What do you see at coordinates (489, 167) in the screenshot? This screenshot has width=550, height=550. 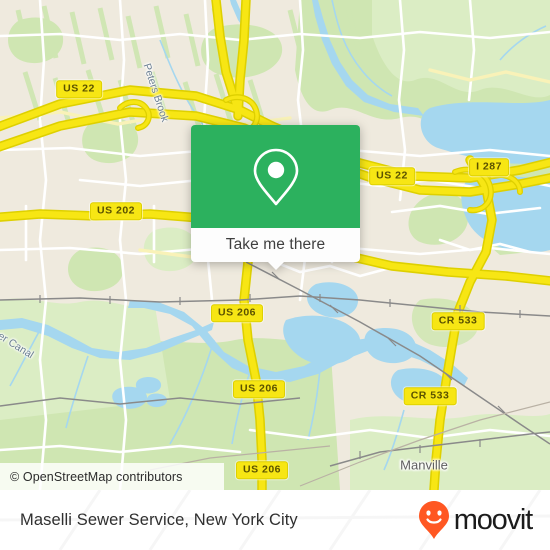 I see `road-shield: I 287` at bounding box center [489, 167].